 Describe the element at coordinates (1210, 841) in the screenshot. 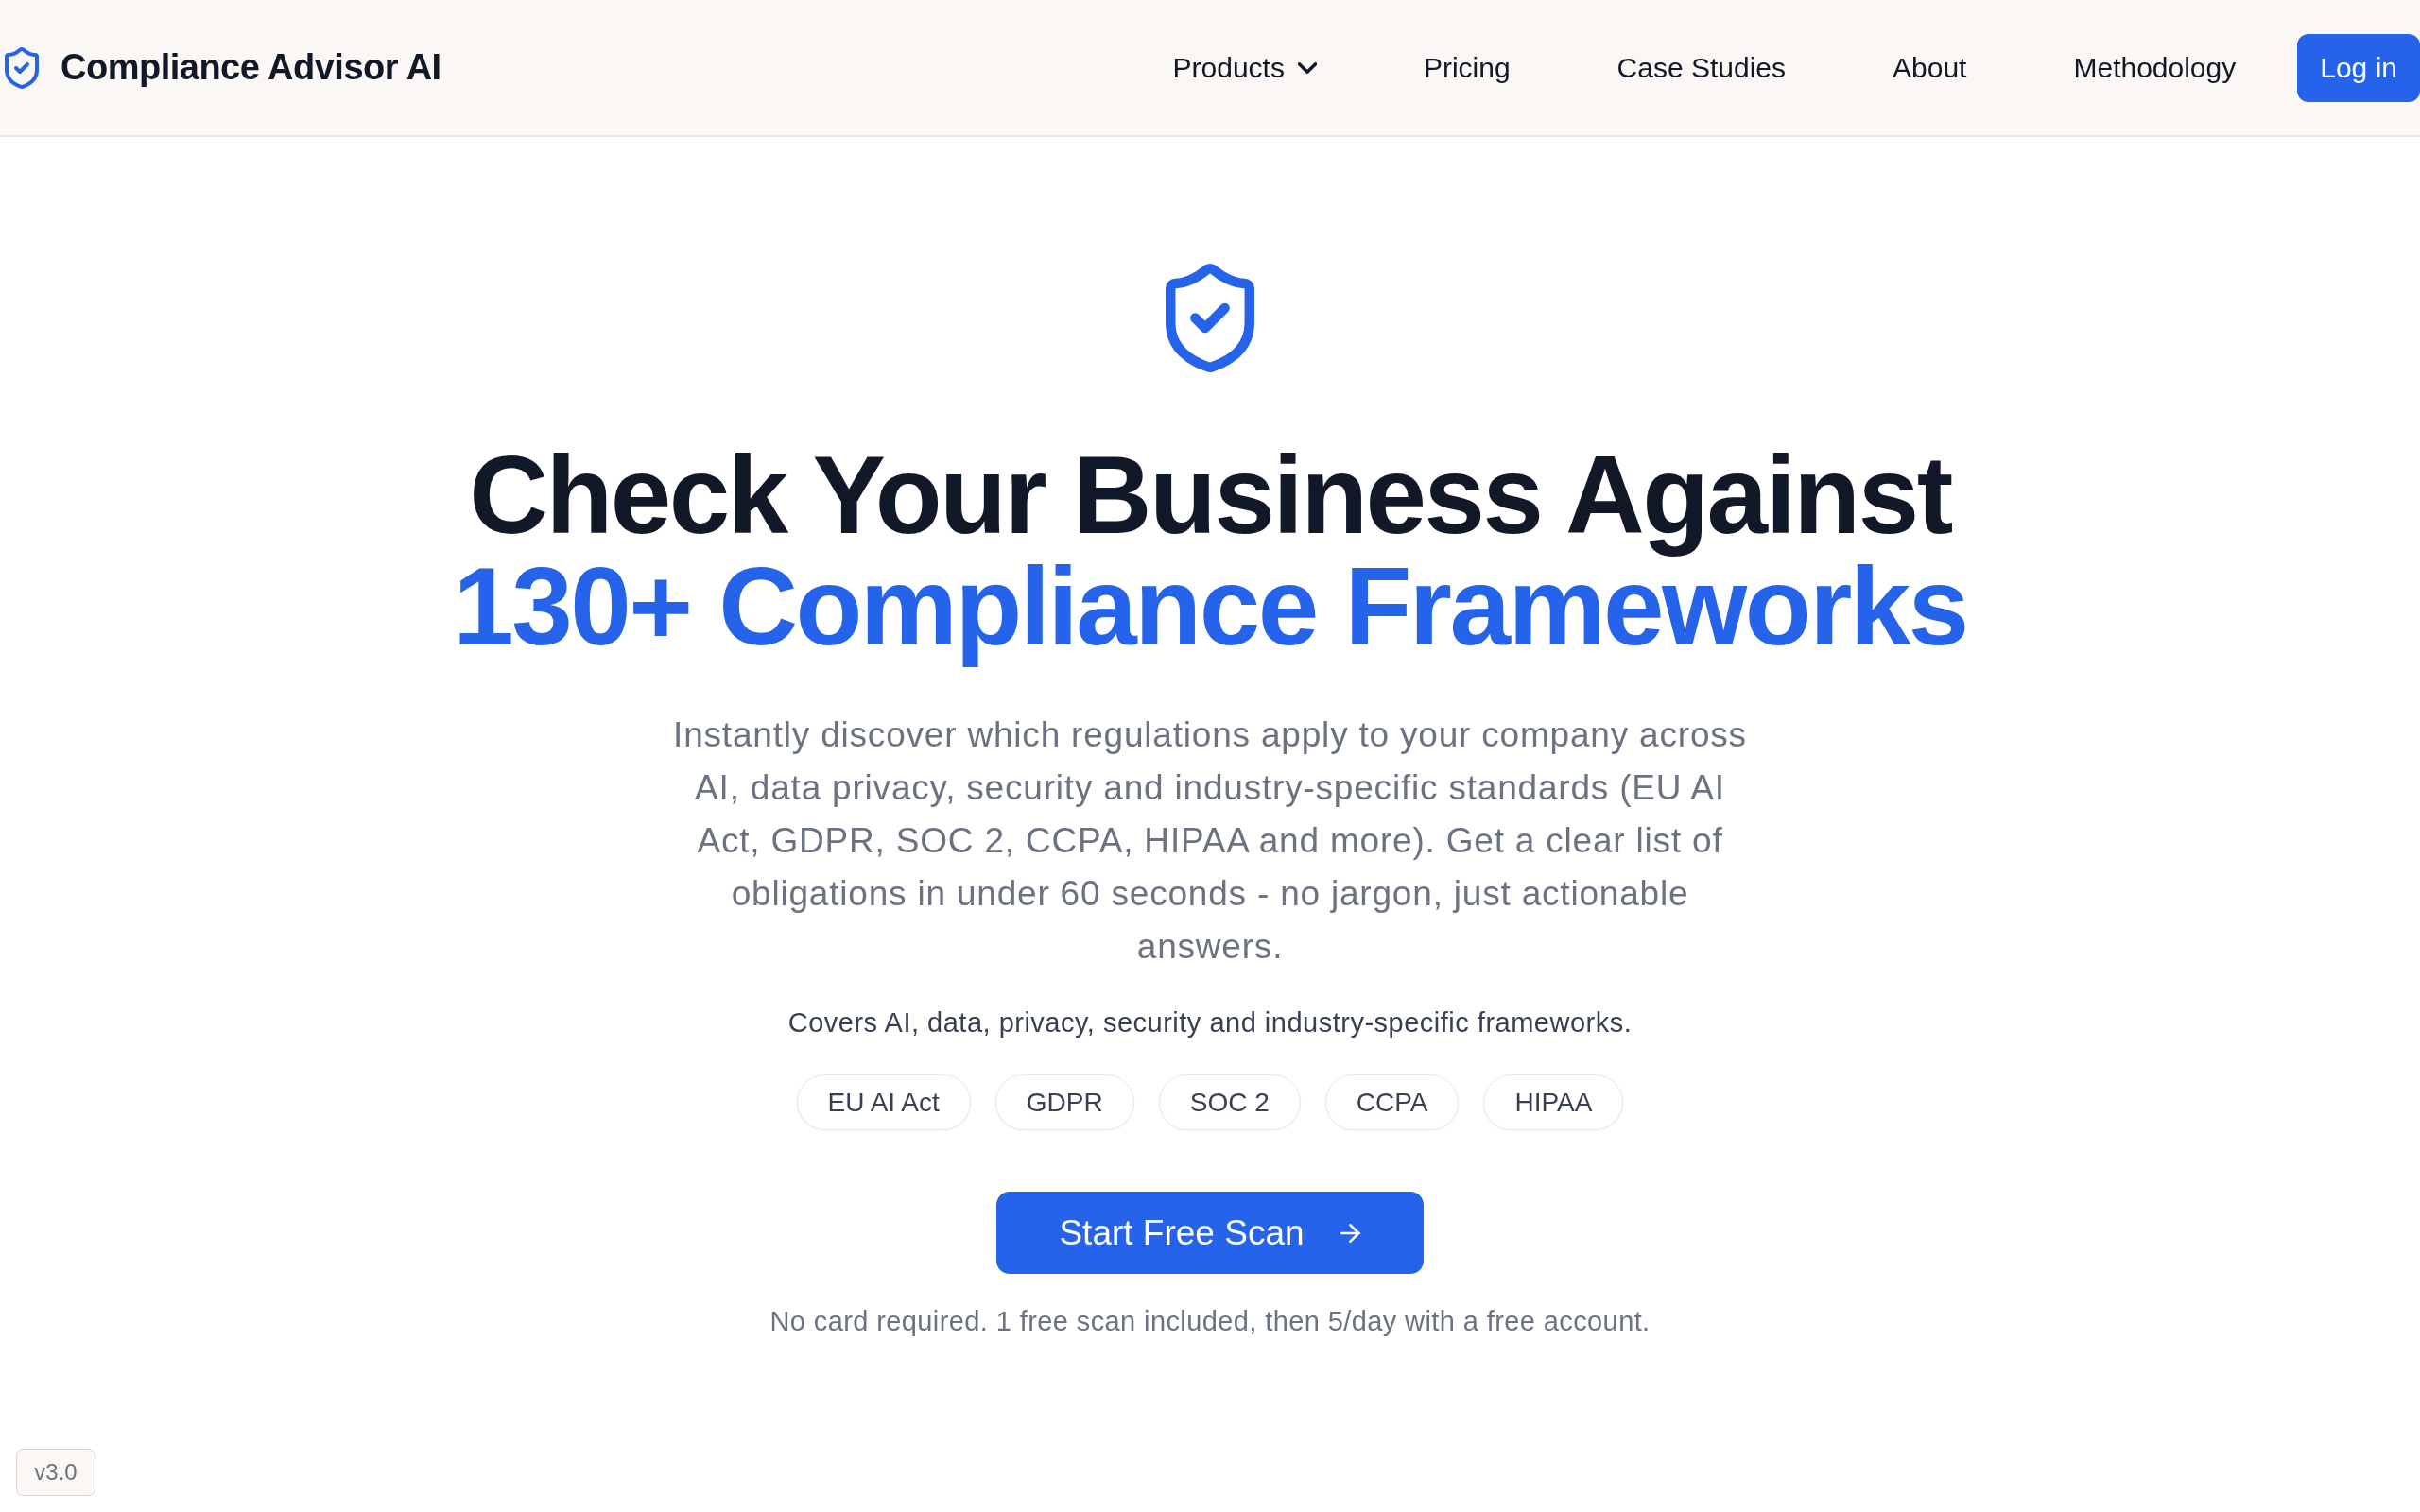

I see `hero-description: Instantly discover which regulations apply to your company across AI, data privacy, security and industry-specific standards (EU AI Act, GDPR, SOC 2, CCPA, HIPAA and more). Get a clear list of obligations in under 60 seconds - no jargon, just actionable answers.` at that location.